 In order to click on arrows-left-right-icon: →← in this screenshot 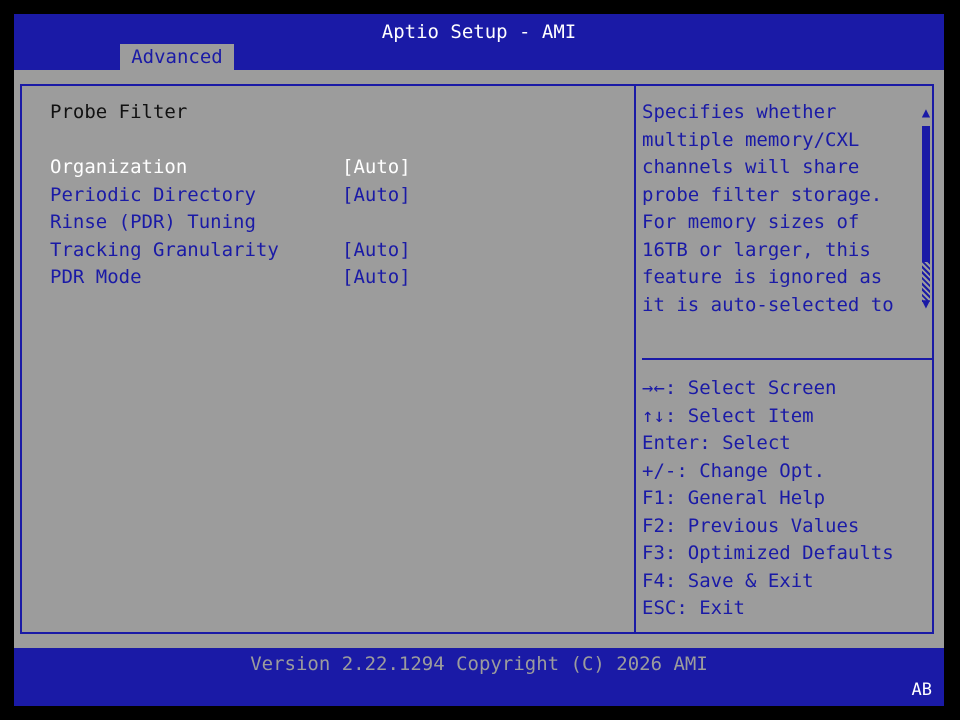, I will do `click(653, 388)`.